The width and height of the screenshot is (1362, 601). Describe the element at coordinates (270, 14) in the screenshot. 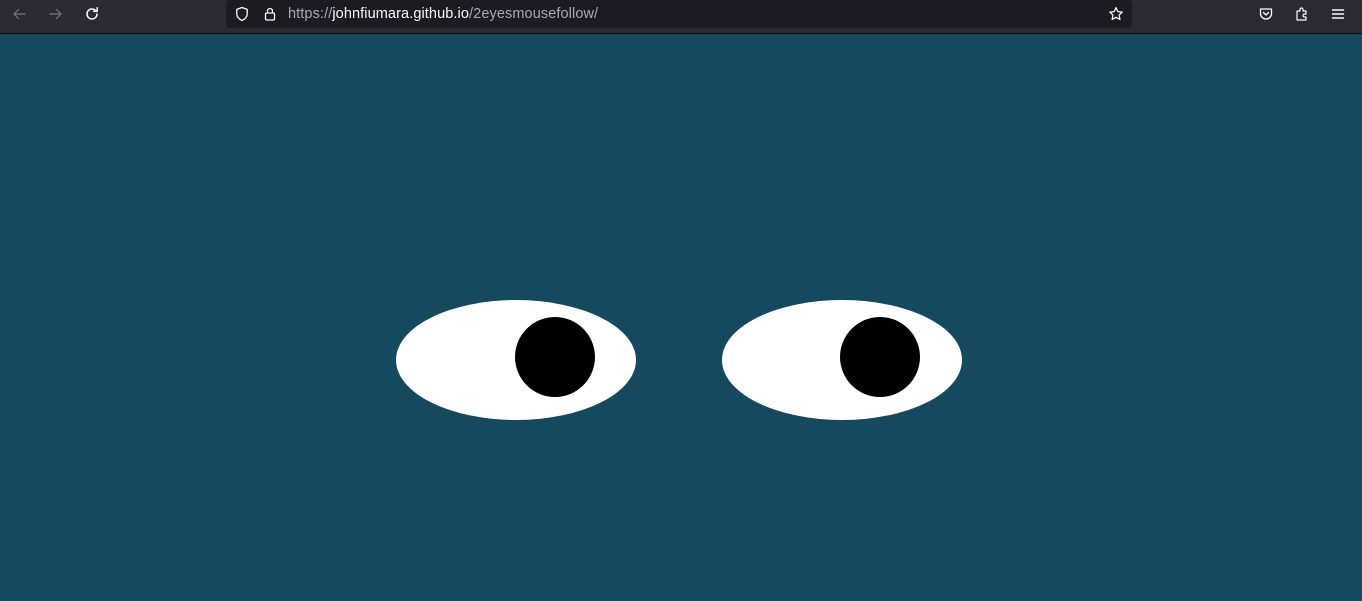

I see `lock-icon` at that location.